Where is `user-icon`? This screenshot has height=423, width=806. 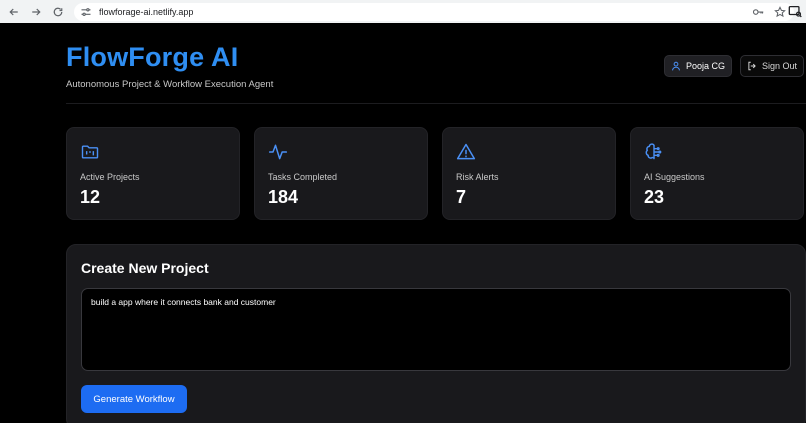 user-icon is located at coordinates (676, 66).